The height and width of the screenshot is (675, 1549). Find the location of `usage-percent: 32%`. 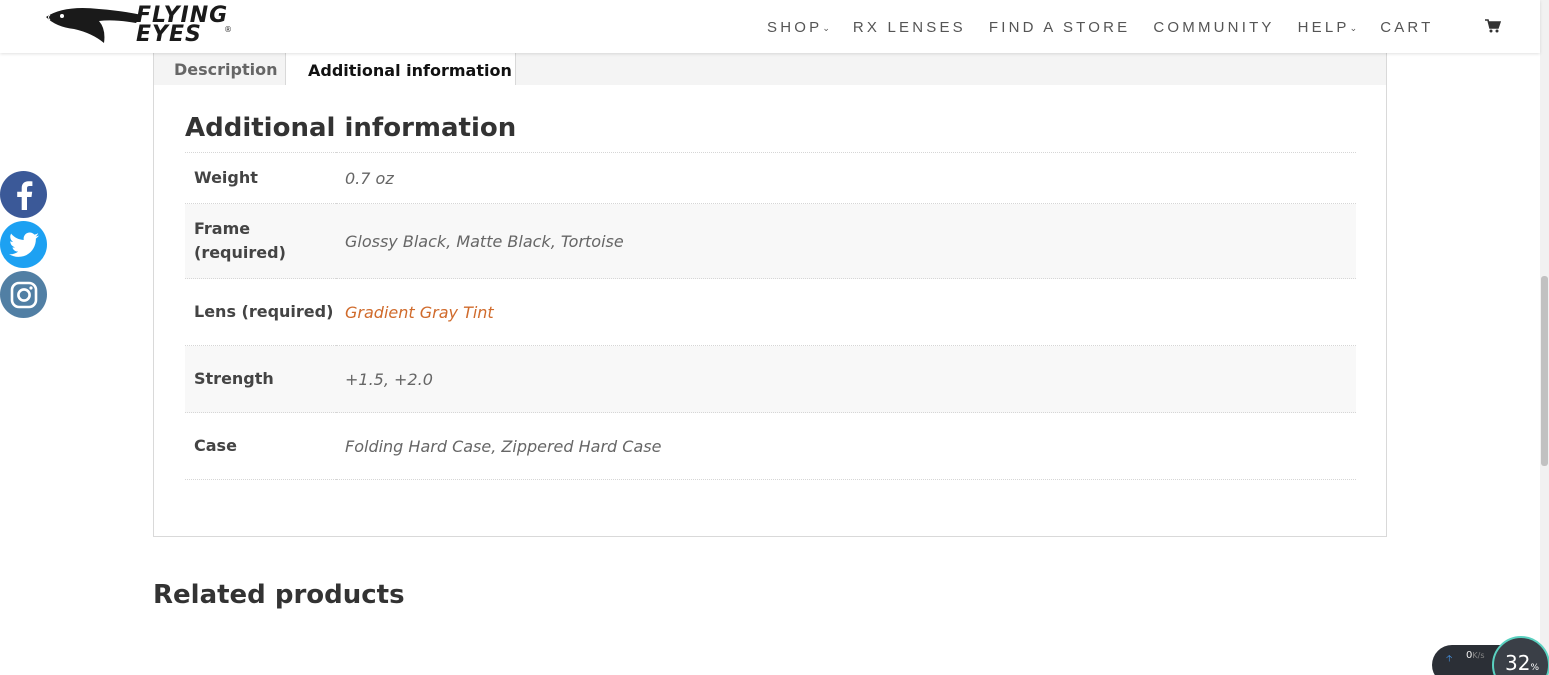

usage-percent: 32% is located at coordinates (1522, 663).